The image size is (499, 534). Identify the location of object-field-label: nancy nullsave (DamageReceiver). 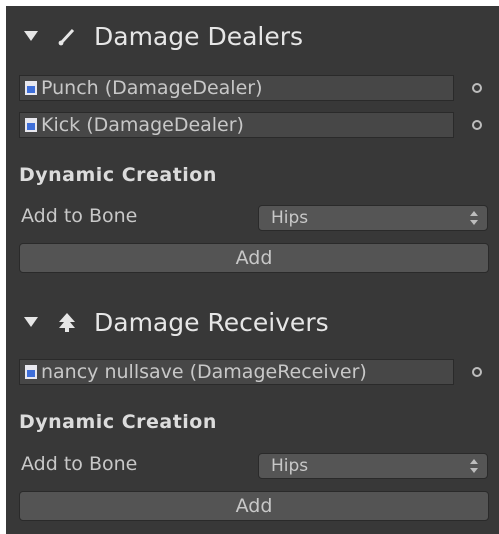
(204, 372).